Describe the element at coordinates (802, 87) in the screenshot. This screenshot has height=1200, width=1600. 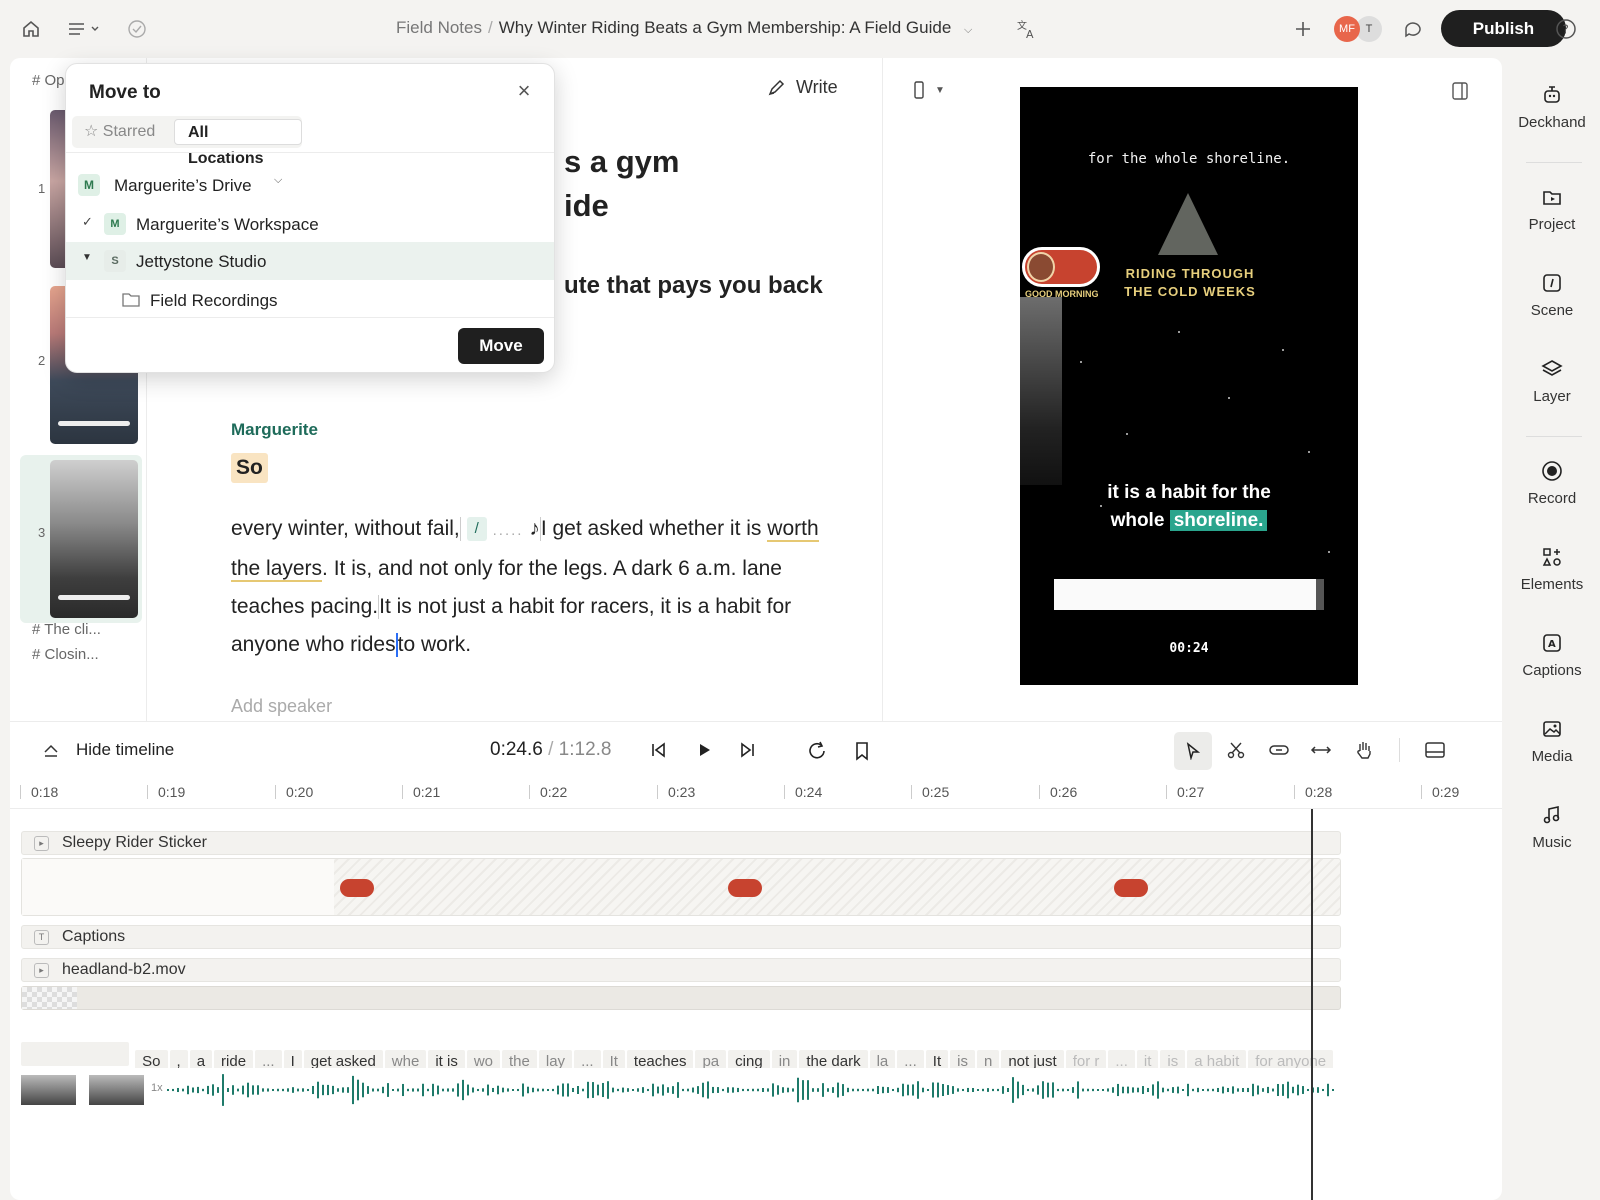
I see `write-button: Write` at that location.